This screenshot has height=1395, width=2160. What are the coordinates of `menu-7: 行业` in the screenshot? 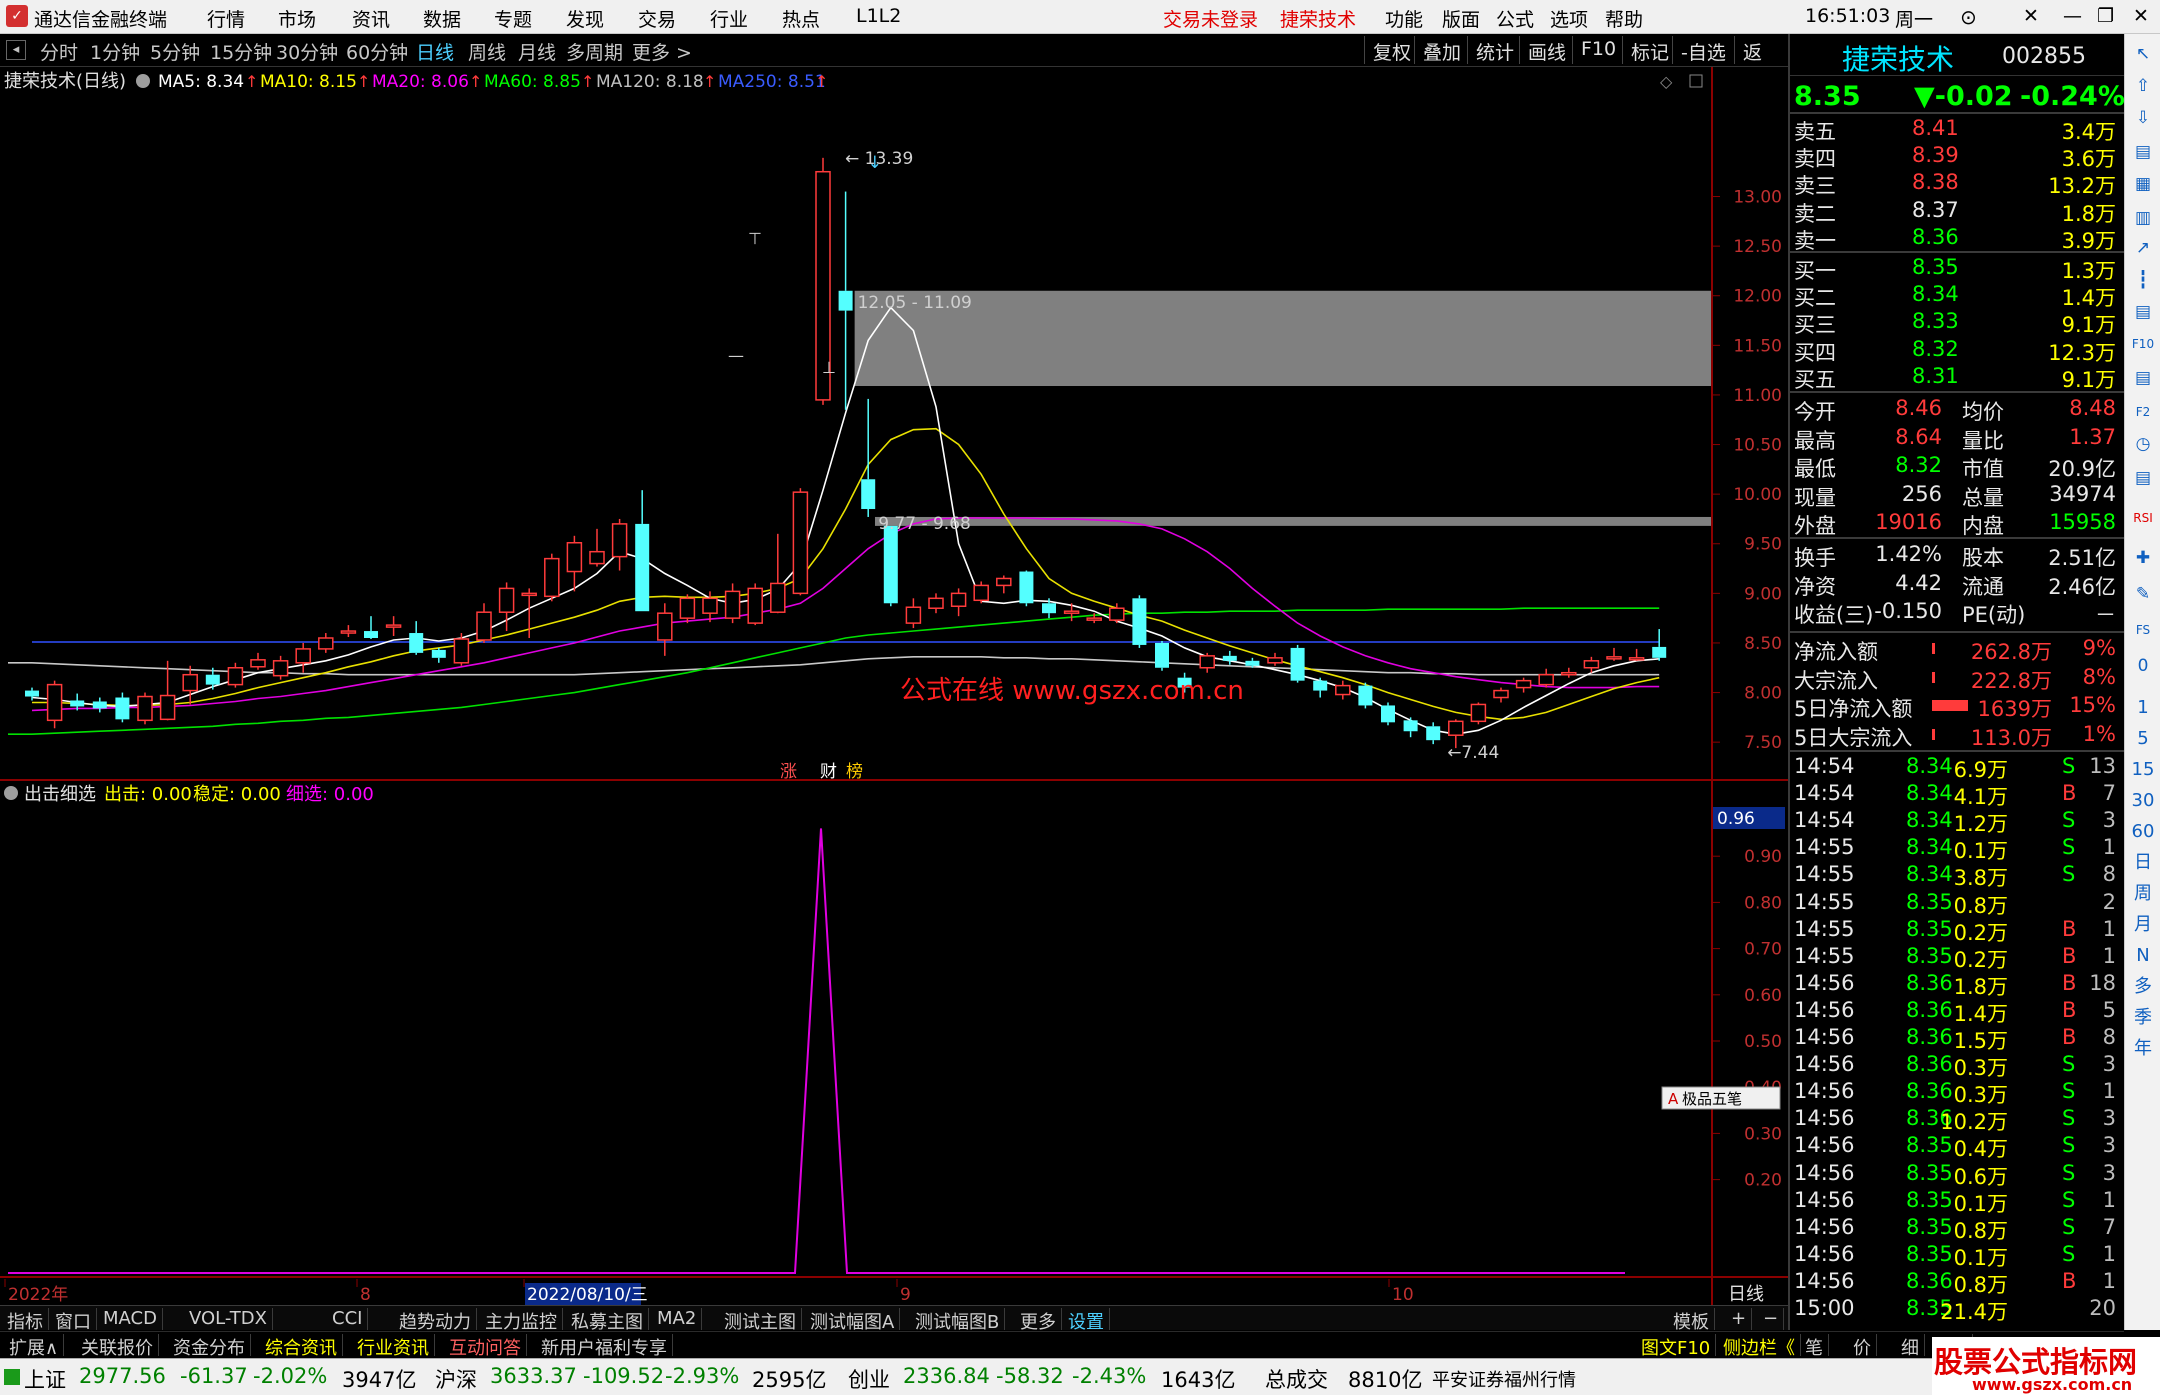 It's located at (729, 18).